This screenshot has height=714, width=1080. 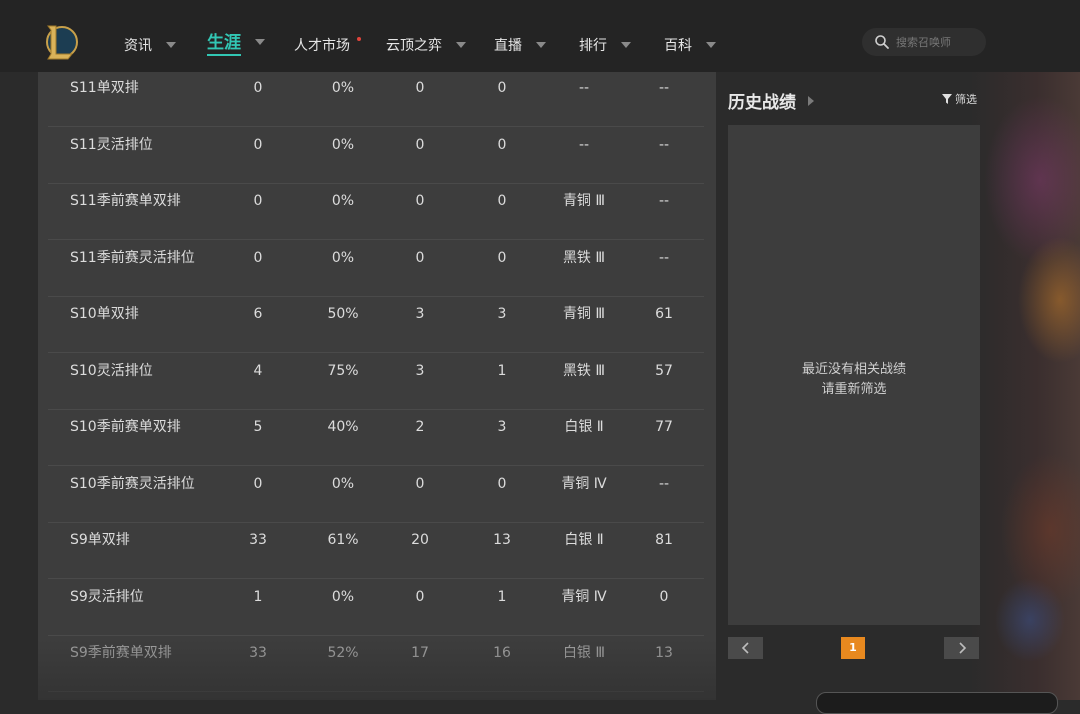 I want to click on chevron-left-icon, so click(x=745, y=648).